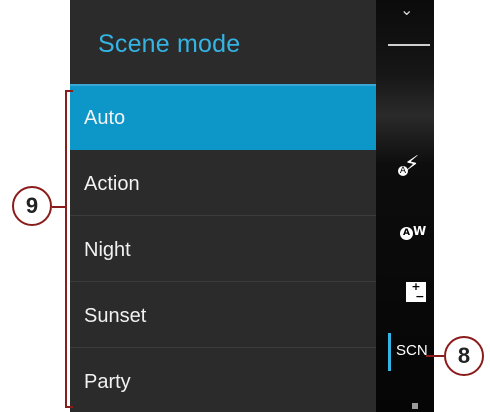  I want to click on scene-item-label: Action, so click(112, 184).